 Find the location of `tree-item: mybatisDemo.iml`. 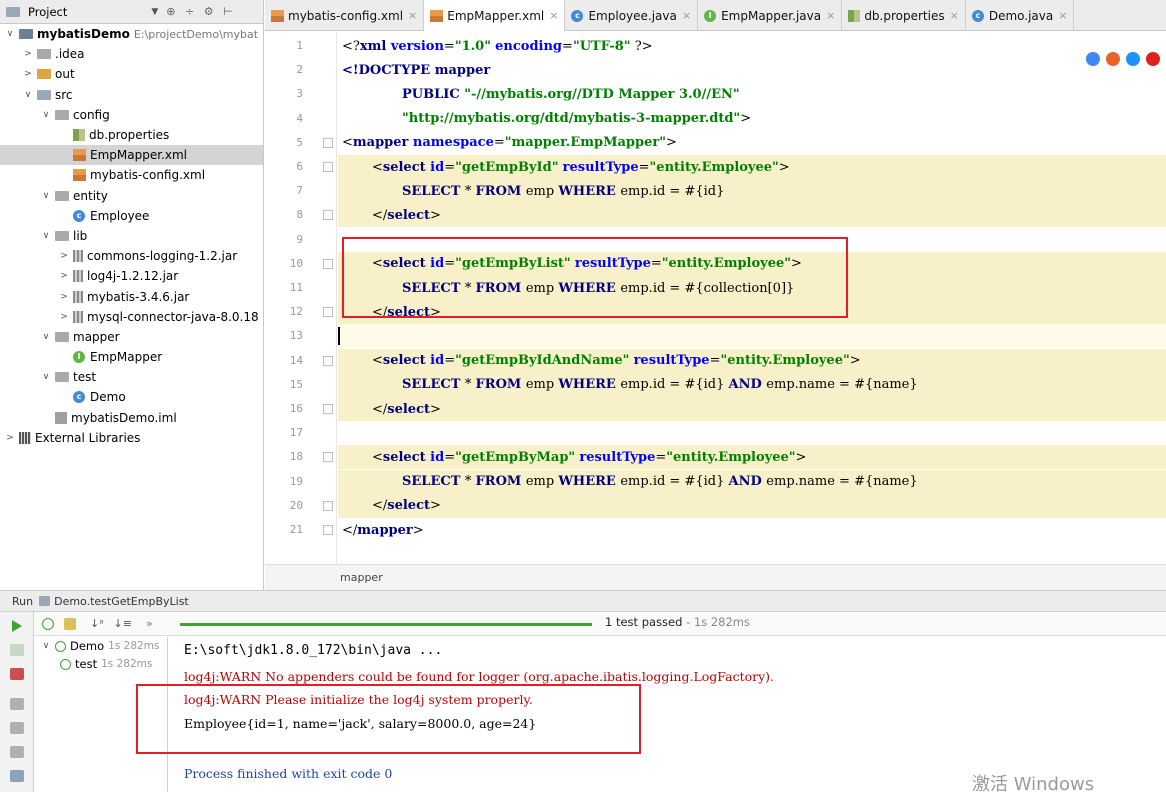

tree-item: mybatisDemo.iml is located at coordinates (131, 418).